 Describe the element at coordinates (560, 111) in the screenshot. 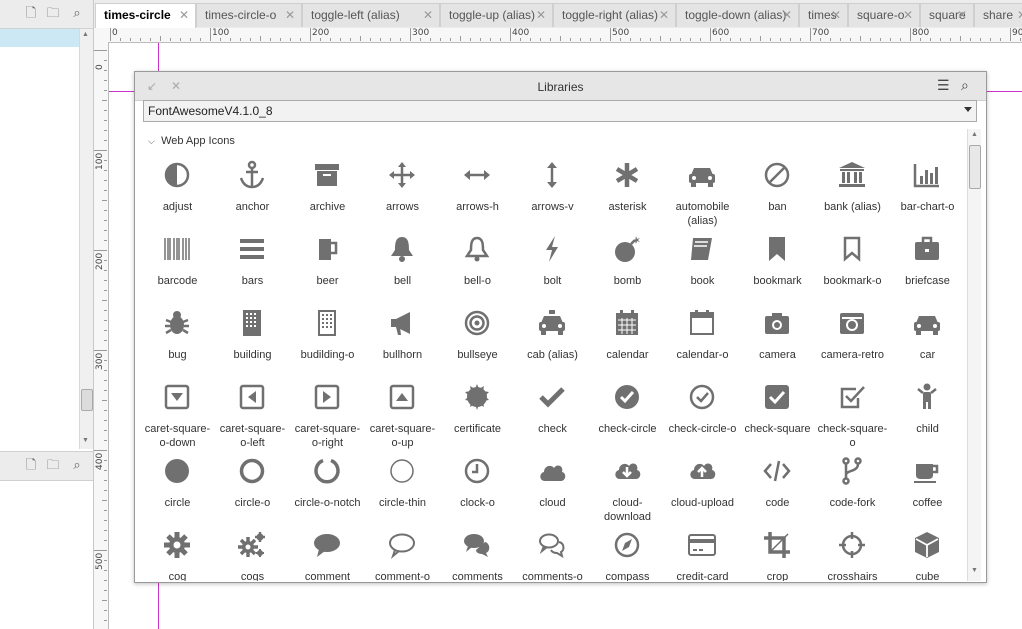

I see `library-select: FontAwesomeV4.1.0_8` at that location.